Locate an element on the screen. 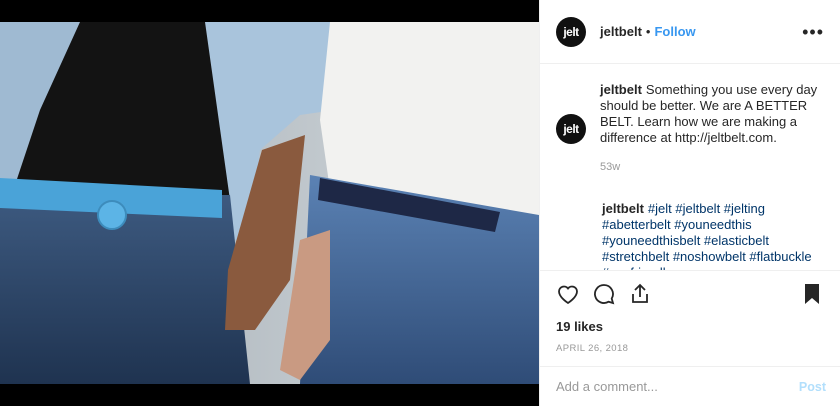  comment-icon is located at coordinates (604, 294).